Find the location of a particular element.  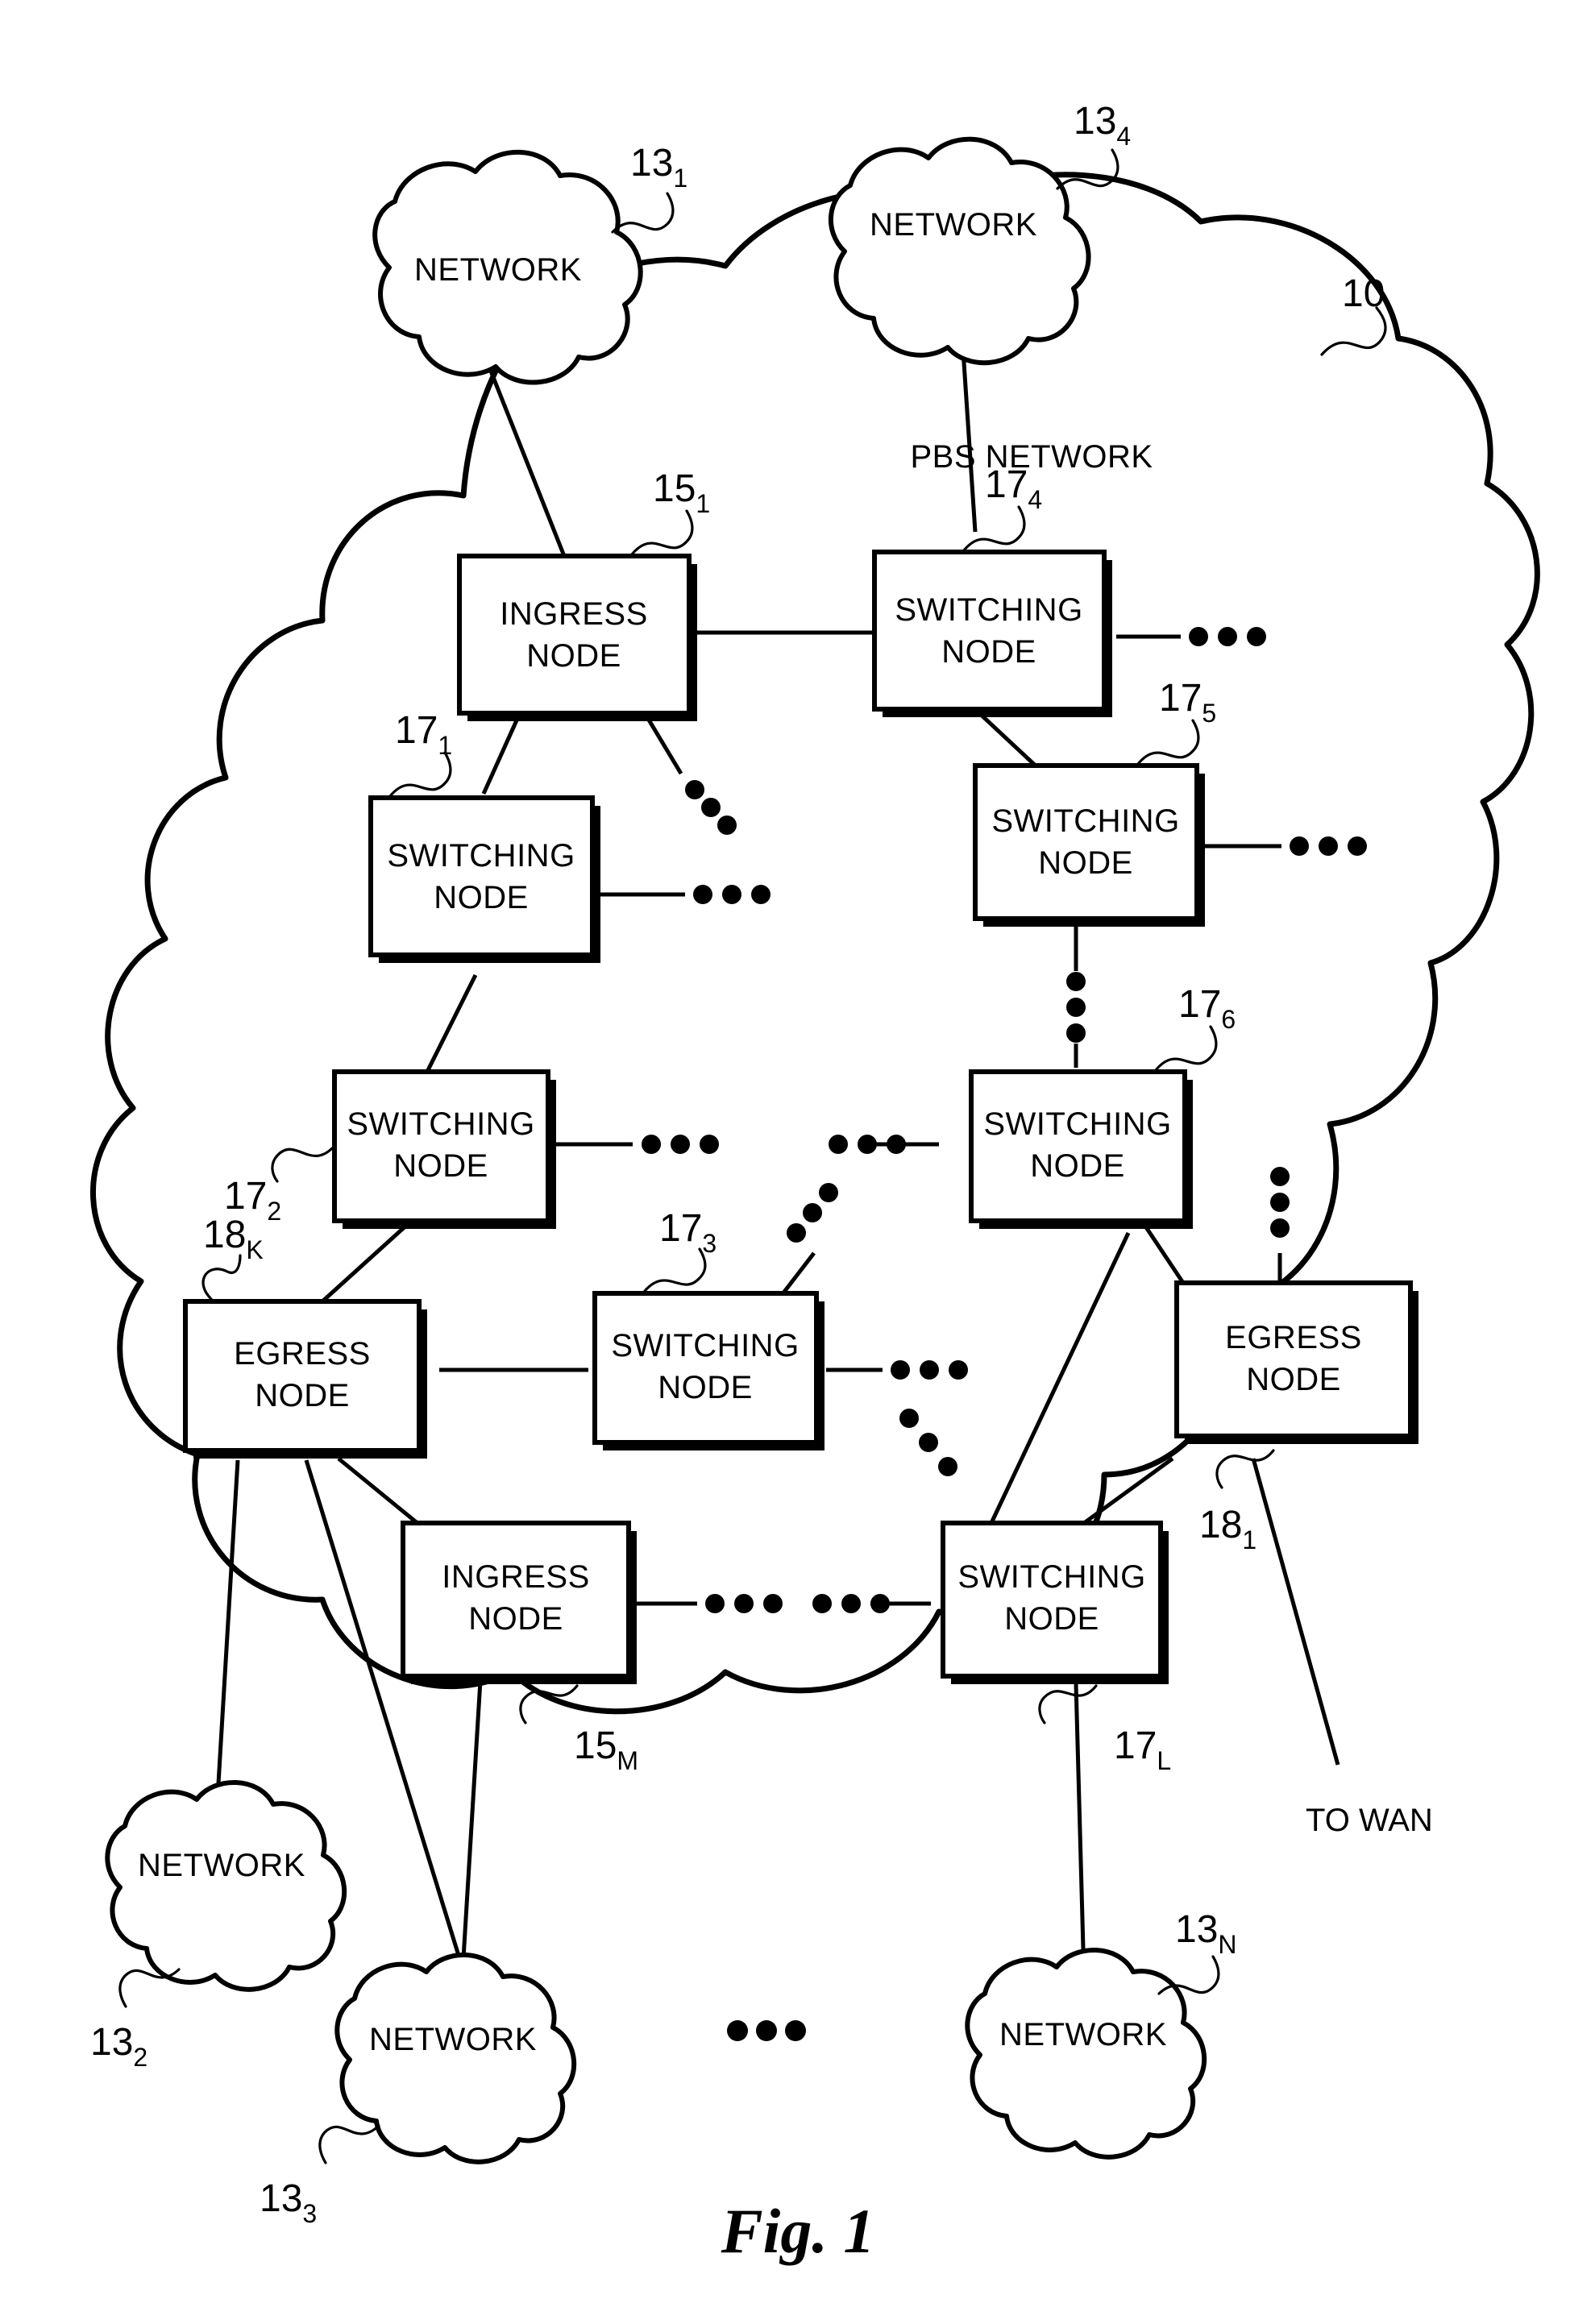

ellipsis-switching176-west is located at coordinates (867, 1144).